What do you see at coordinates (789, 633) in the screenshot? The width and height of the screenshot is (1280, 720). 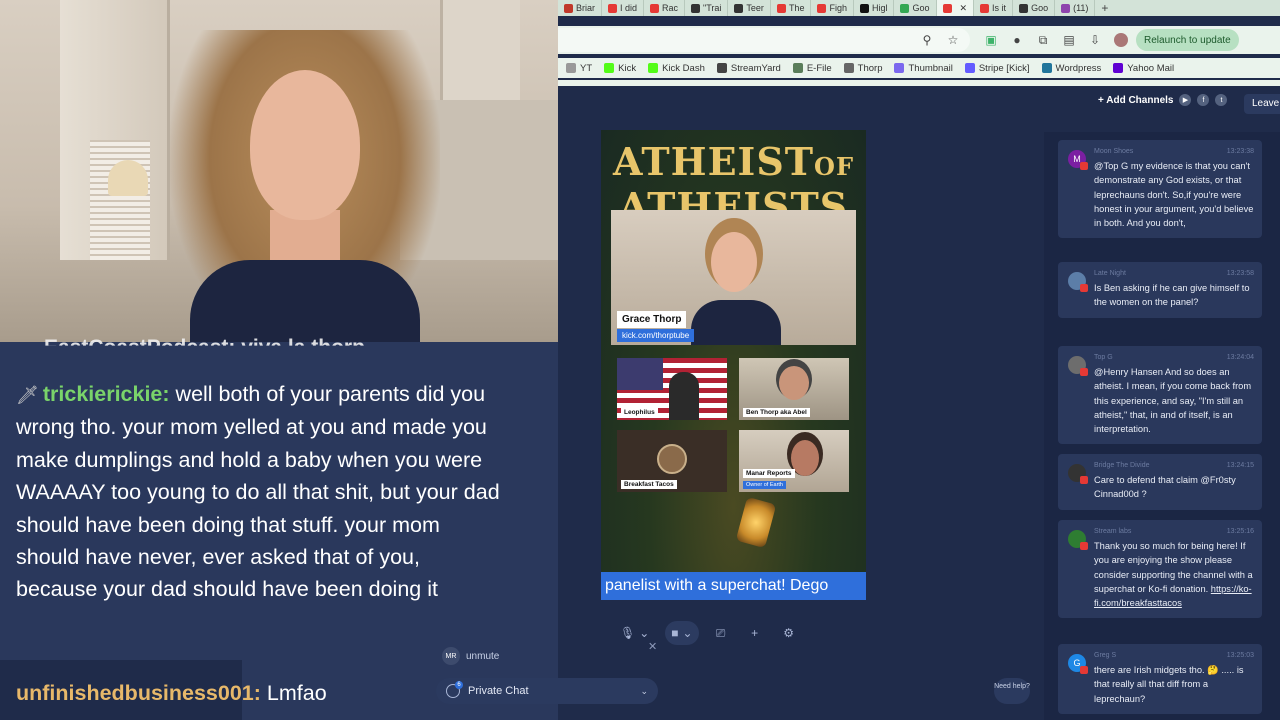 I see `settings-button: ⚙` at bounding box center [789, 633].